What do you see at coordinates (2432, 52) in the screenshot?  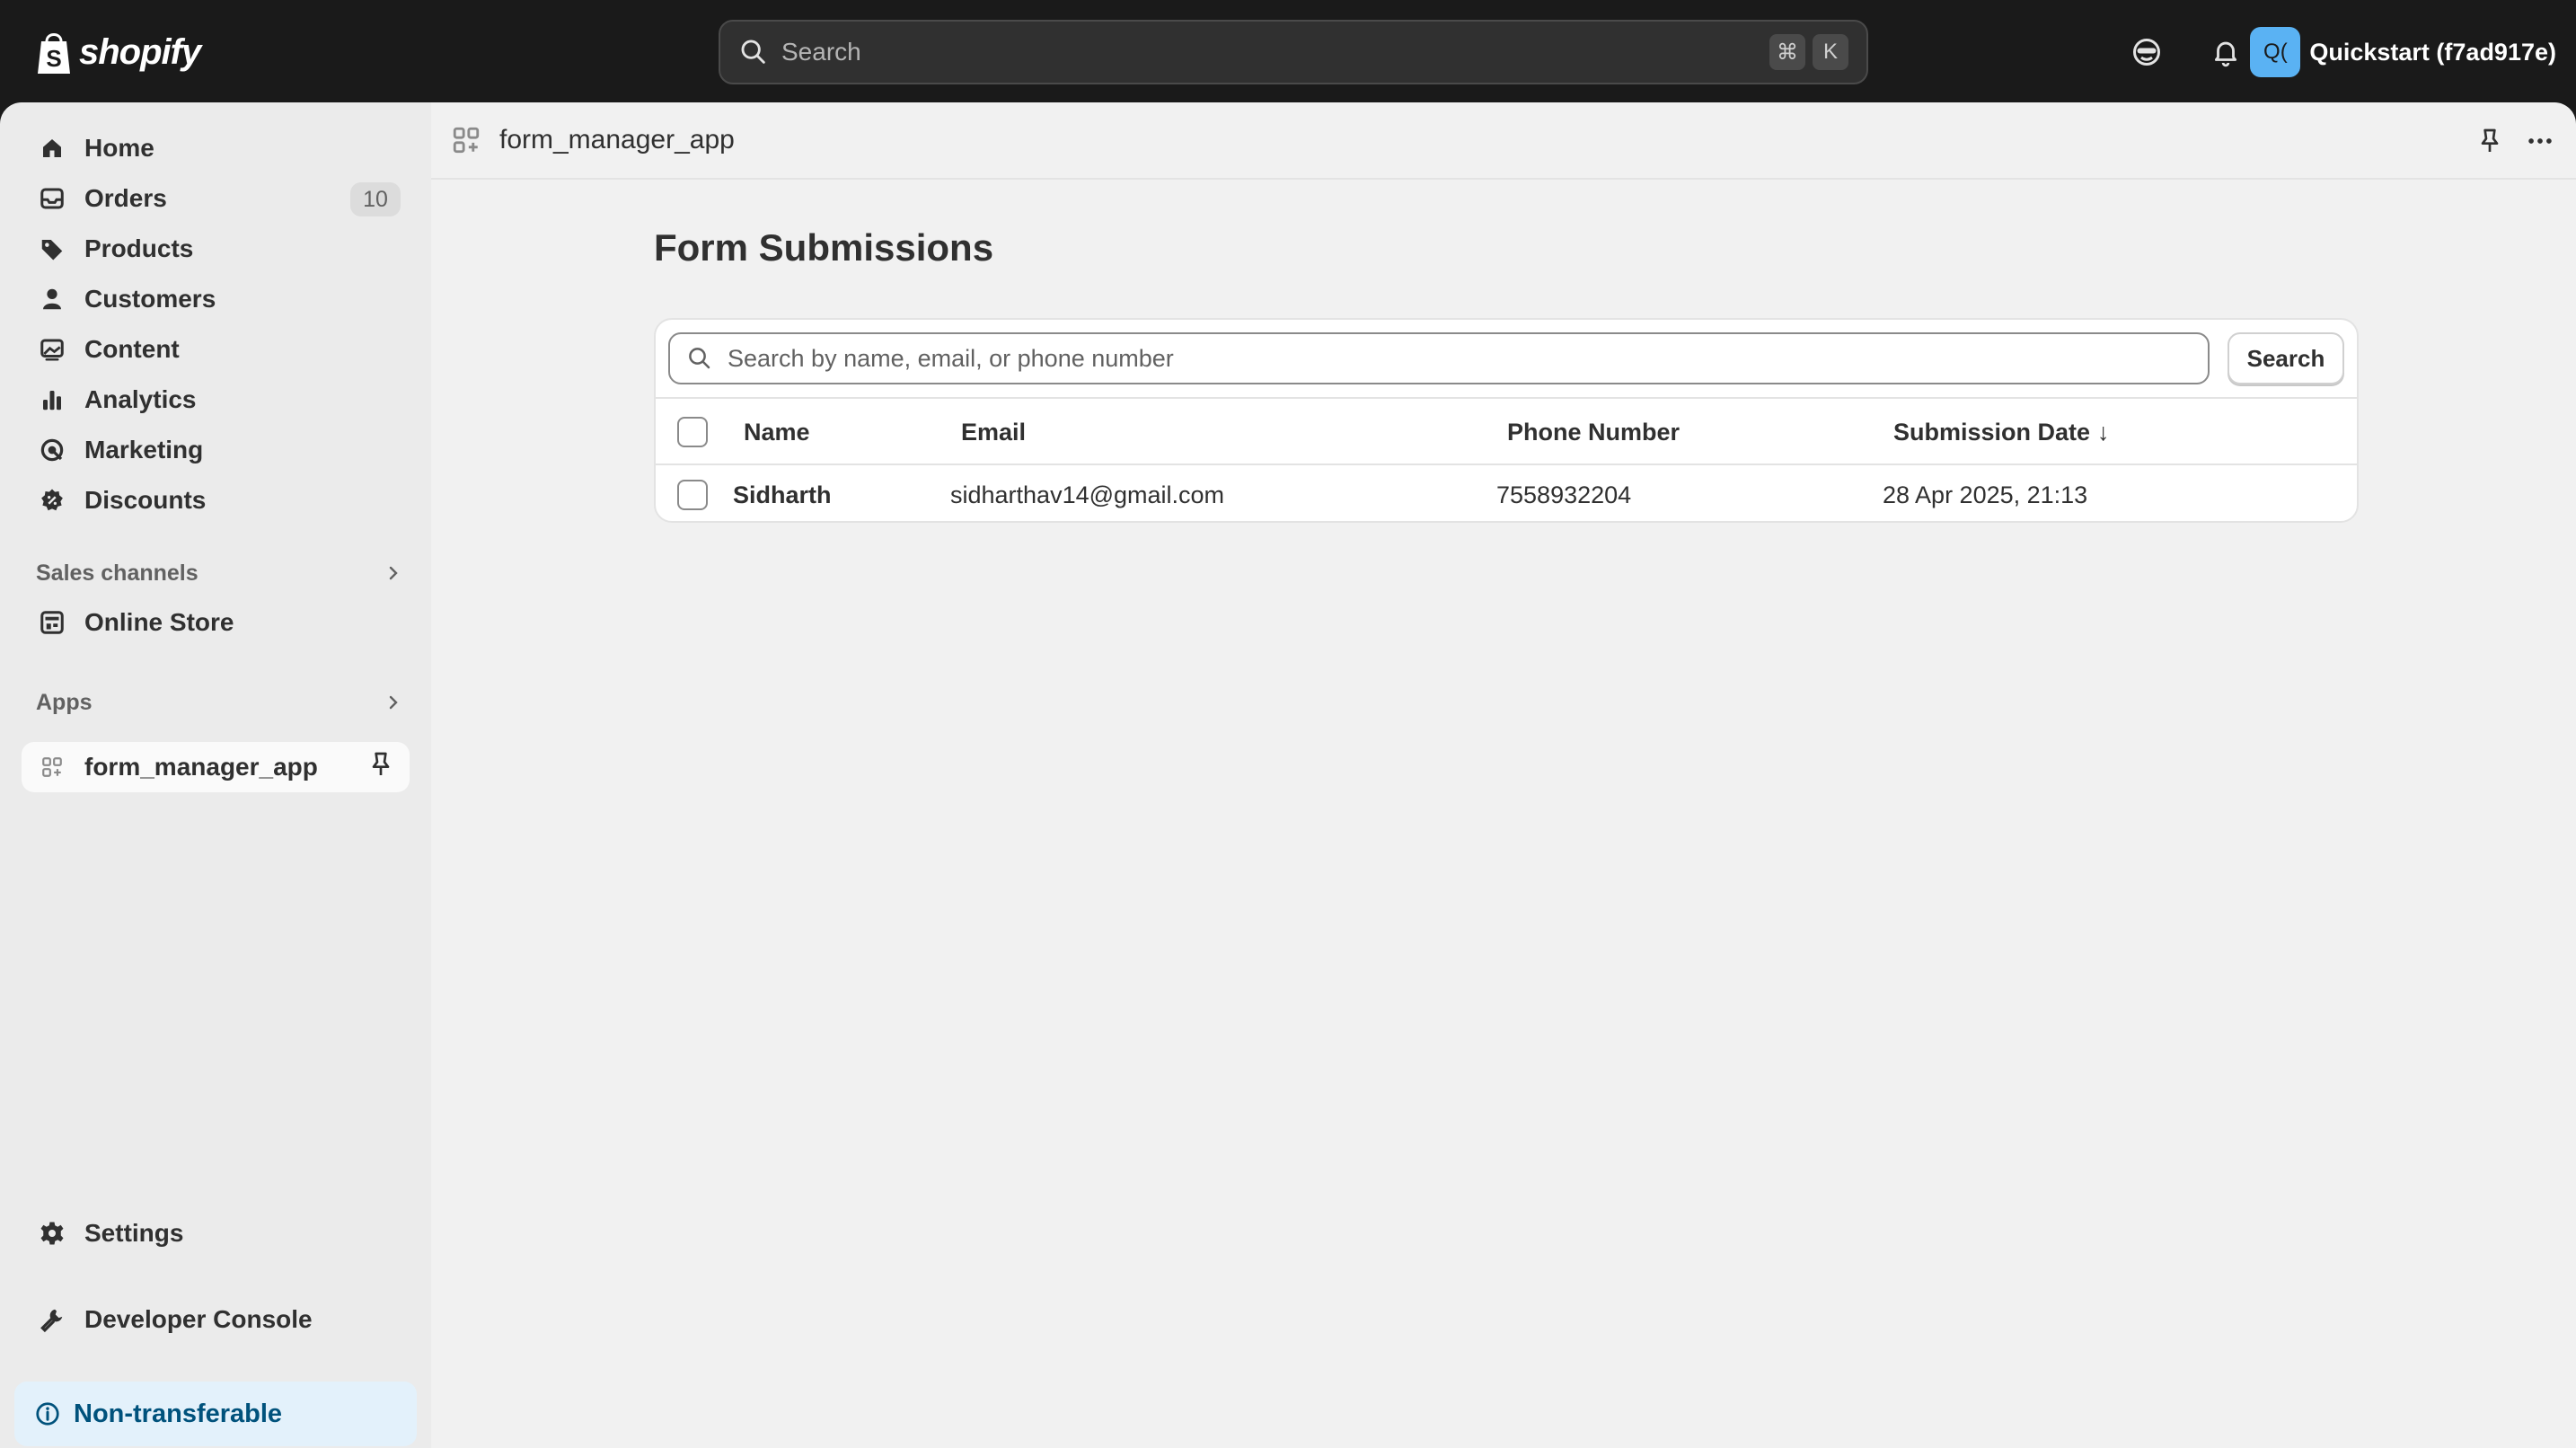 I see `account-name: Quickstart (f7ad917e)` at bounding box center [2432, 52].